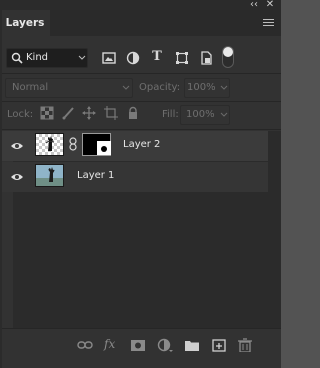  What do you see at coordinates (17, 58) in the screenshot?
I see `search-icon` at bounding box center [17, 58].